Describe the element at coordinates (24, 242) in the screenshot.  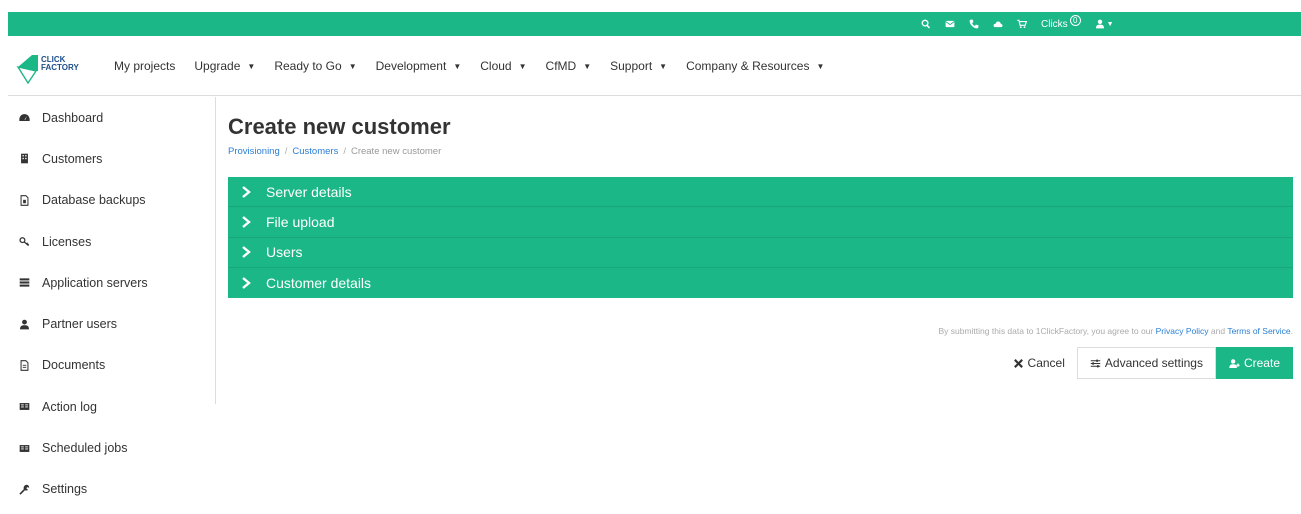
I see `key-icon` at that location.